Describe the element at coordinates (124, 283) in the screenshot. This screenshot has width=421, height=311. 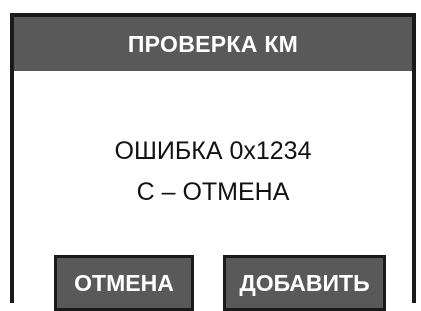
I see `cancel-button: ОТМЕНА` at that location.